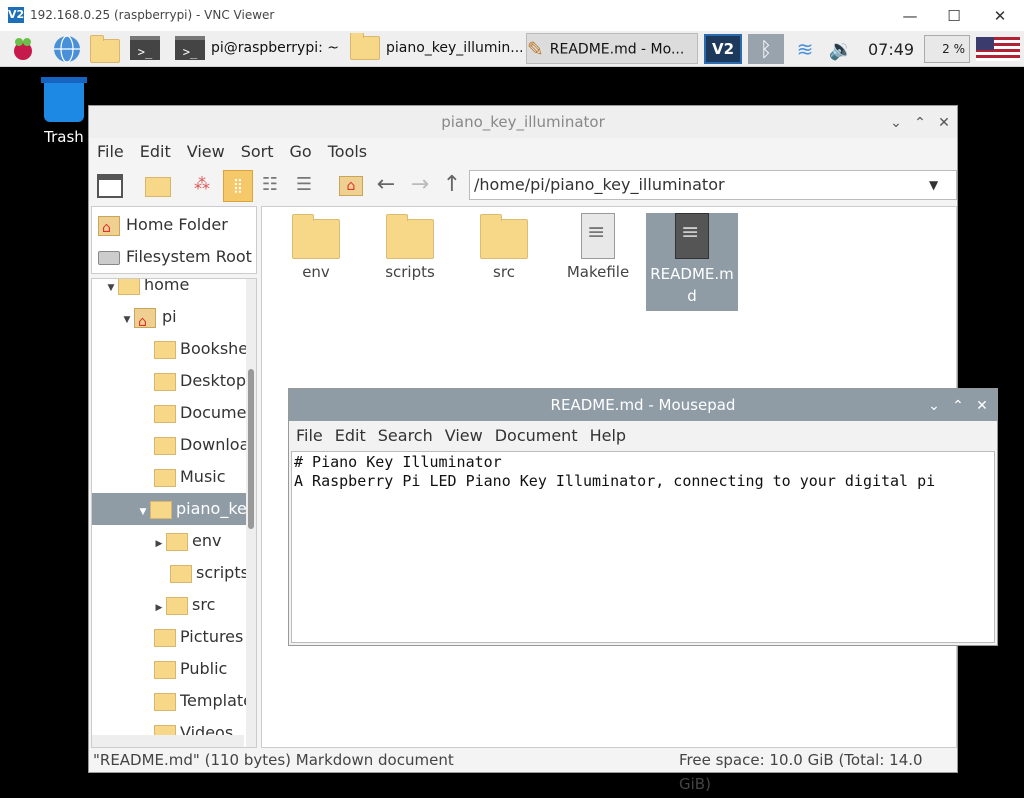 The image size is (1024, 798). Describe the element at coordinates (713, 185) in the screenshot. I see `location-bar: /home/pi/piano_key_illuminator` at that location.